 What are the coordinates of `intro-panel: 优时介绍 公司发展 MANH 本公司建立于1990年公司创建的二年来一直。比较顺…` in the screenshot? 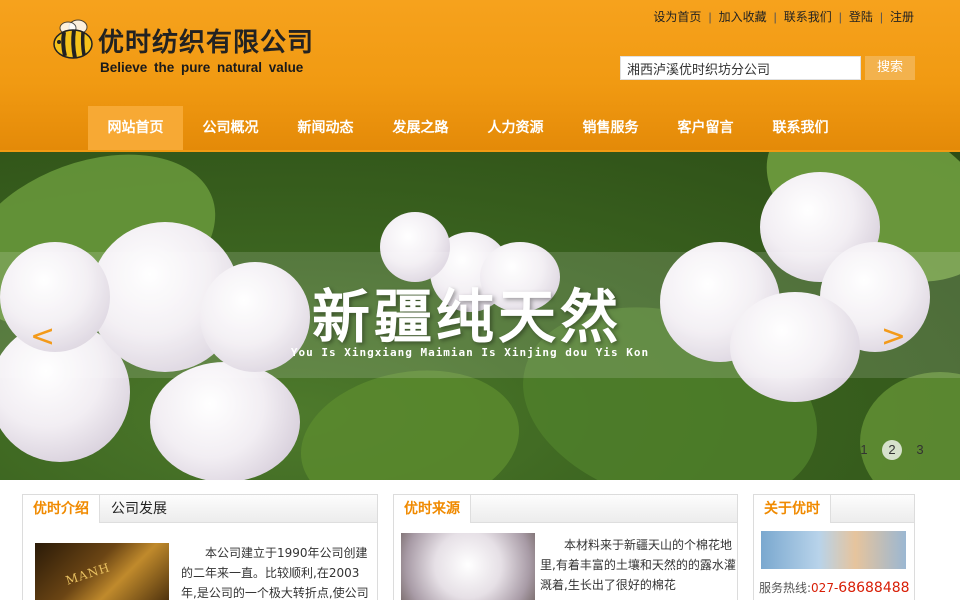 It's located at (200, 547).